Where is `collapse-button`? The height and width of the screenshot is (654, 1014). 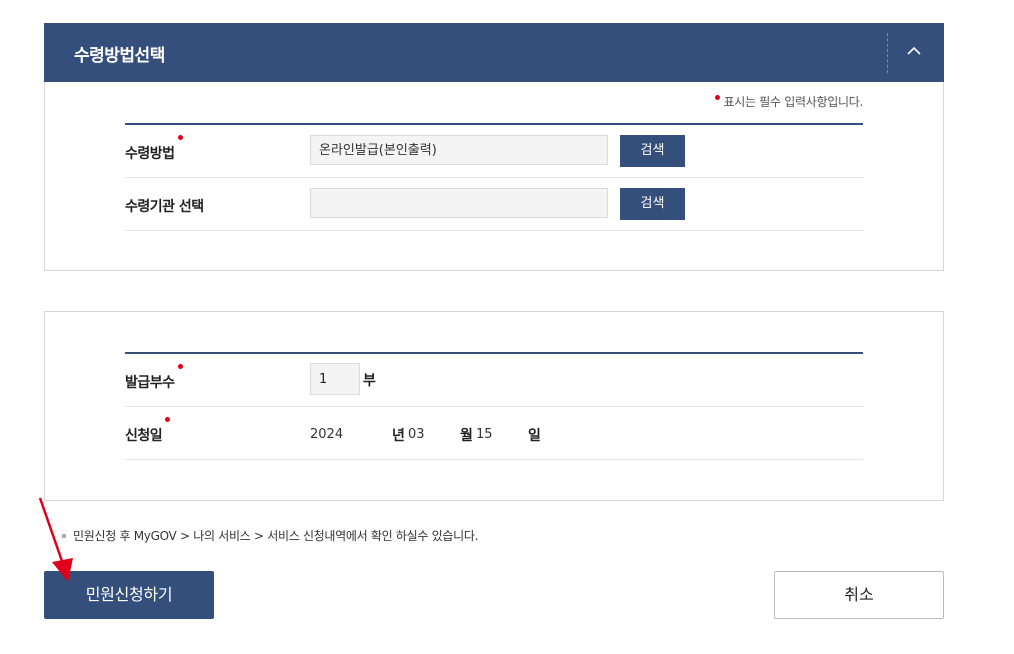
collapse-button is located at coordinates (914, 52).